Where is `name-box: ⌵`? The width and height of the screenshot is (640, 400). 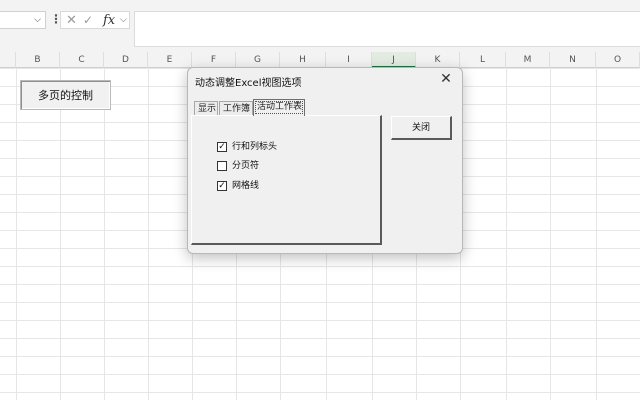
name-box: ⌵ is located at coordinates (23, 20).